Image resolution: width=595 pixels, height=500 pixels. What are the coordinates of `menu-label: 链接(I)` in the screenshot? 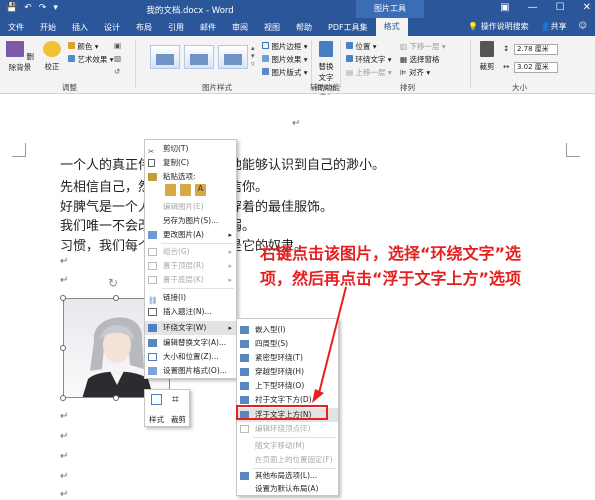 It's located at (175, 297).